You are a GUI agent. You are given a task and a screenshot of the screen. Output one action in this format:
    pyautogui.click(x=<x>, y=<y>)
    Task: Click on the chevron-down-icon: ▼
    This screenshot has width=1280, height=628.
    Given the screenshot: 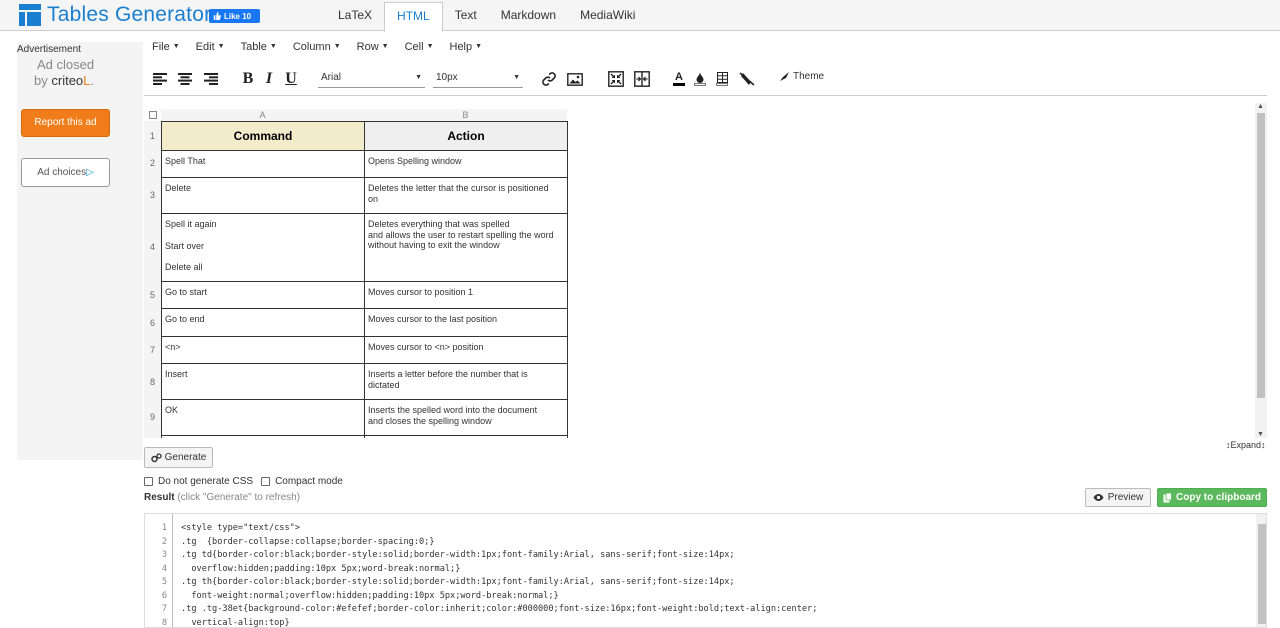 What is the action you would take?
    pyautogui.click(x=221, y=47)
    